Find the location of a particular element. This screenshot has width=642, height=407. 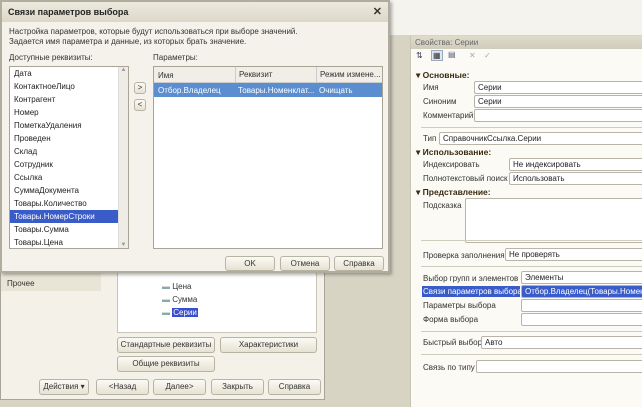

common-attributes-button: Общие реквизиты is located at coordinates (166, 364).